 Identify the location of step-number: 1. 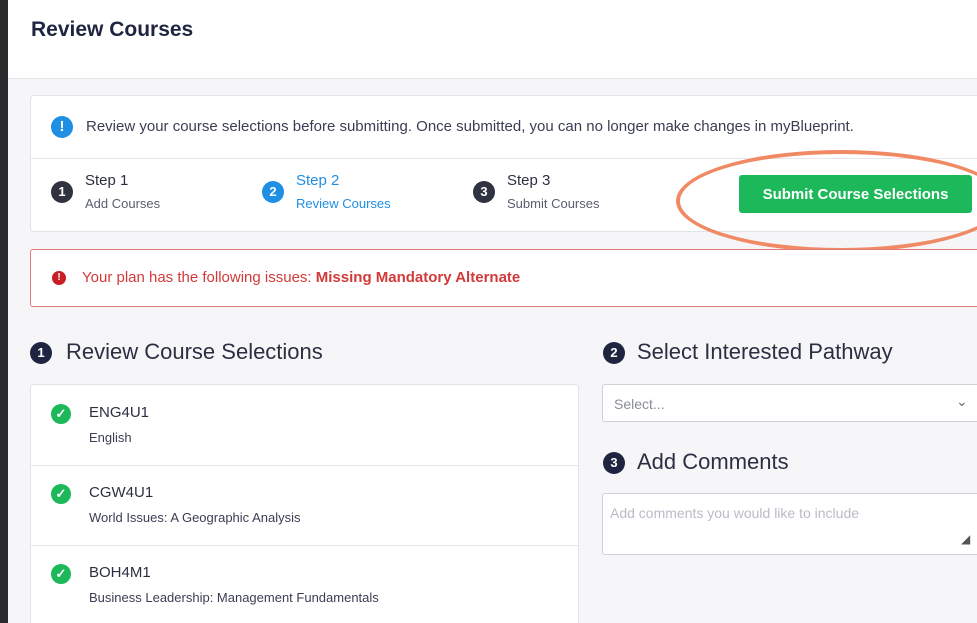
(62, 192).